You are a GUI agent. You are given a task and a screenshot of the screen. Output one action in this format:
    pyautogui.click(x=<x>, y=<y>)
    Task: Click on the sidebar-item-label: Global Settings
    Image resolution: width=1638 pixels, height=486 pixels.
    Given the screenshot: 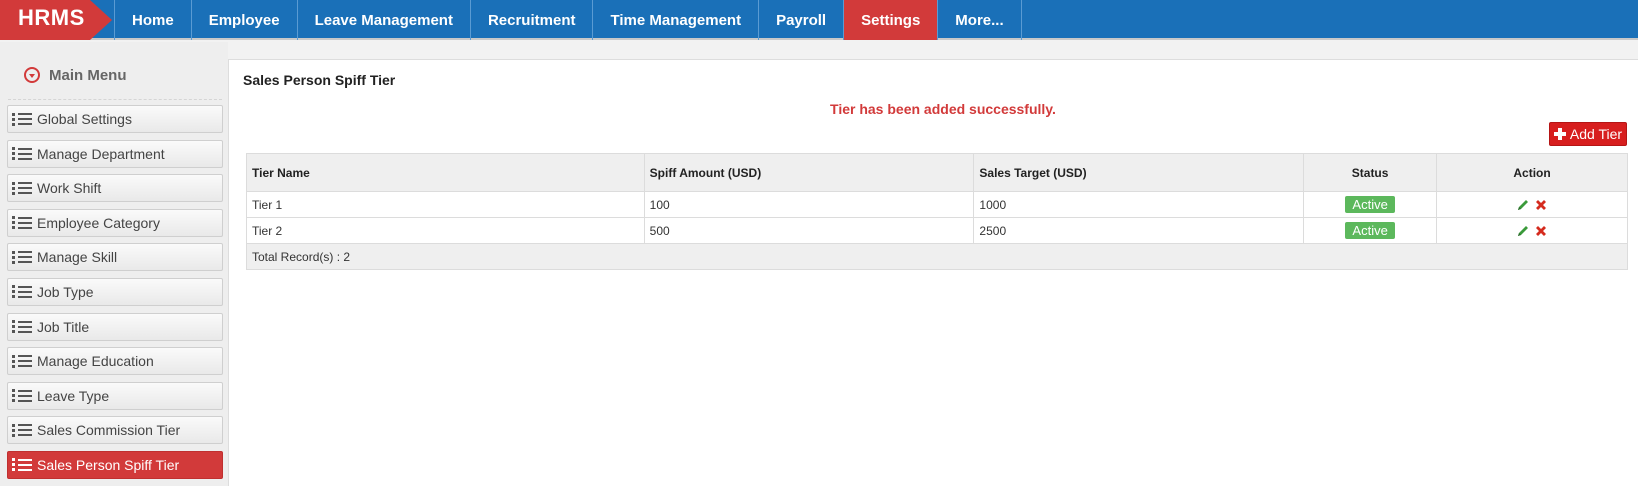 What is the action you would take?
    pyautogui.click(x=84, y=119)
    